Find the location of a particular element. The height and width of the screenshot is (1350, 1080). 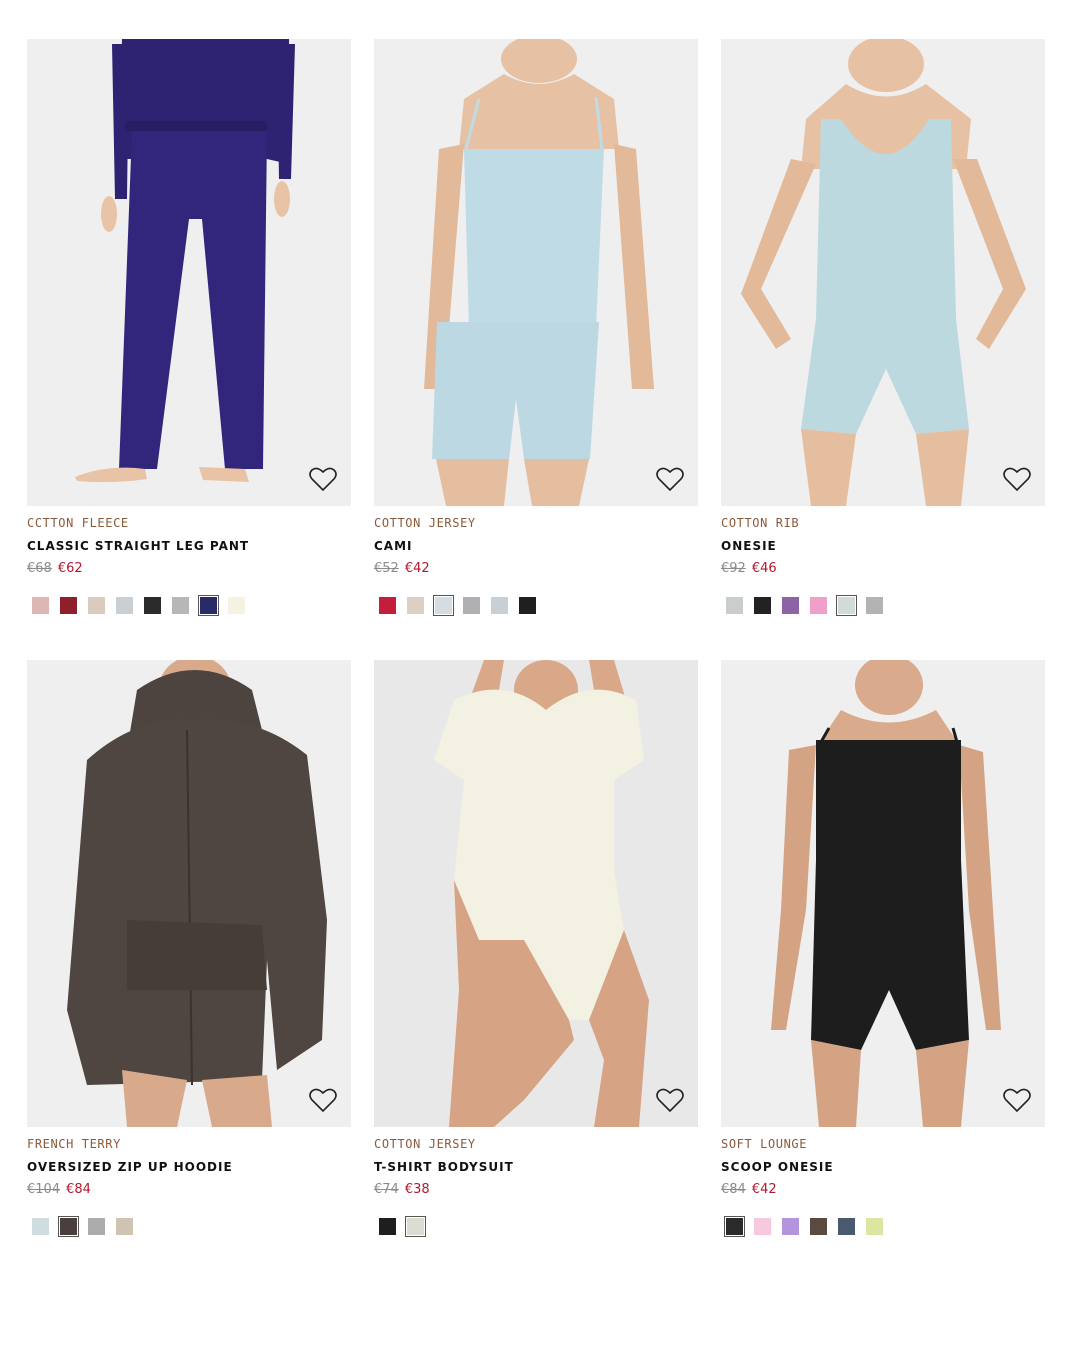

original-price: €74 is located at coordinates (386, 1189).